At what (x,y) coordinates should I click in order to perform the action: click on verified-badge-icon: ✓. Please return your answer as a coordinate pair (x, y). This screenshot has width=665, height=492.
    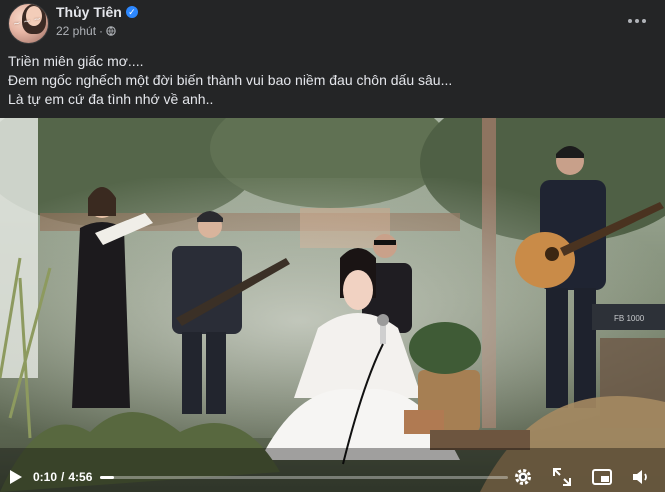
    Looking at the image, I should click on (131, 12).